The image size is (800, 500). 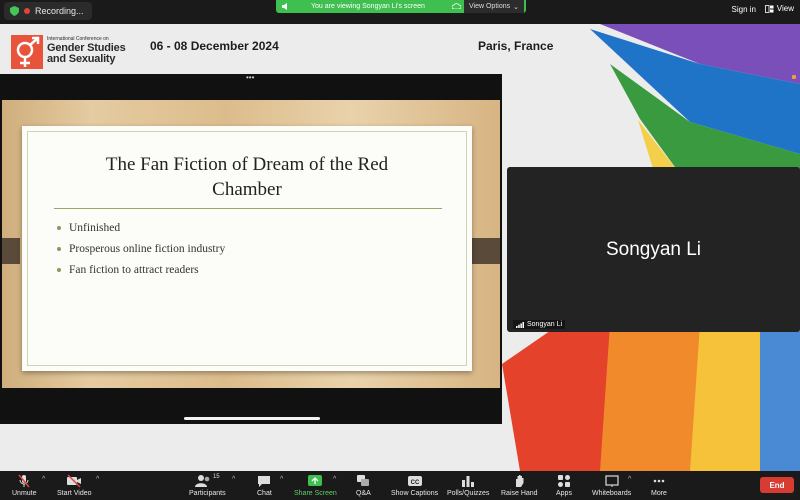 I want to click on conference-dates: 06 - 08 December 2024, so click(x=214, y=46).